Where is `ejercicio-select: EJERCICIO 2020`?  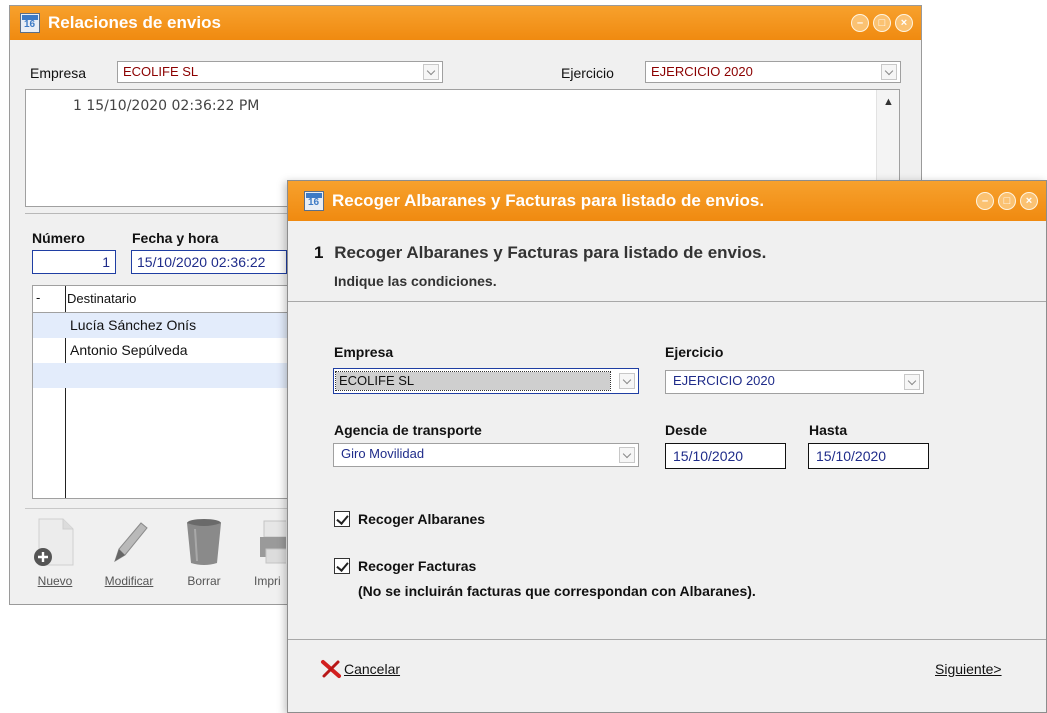 ejercicio-select: EJERCICIO 2020 is located at coordinates (773, 72).